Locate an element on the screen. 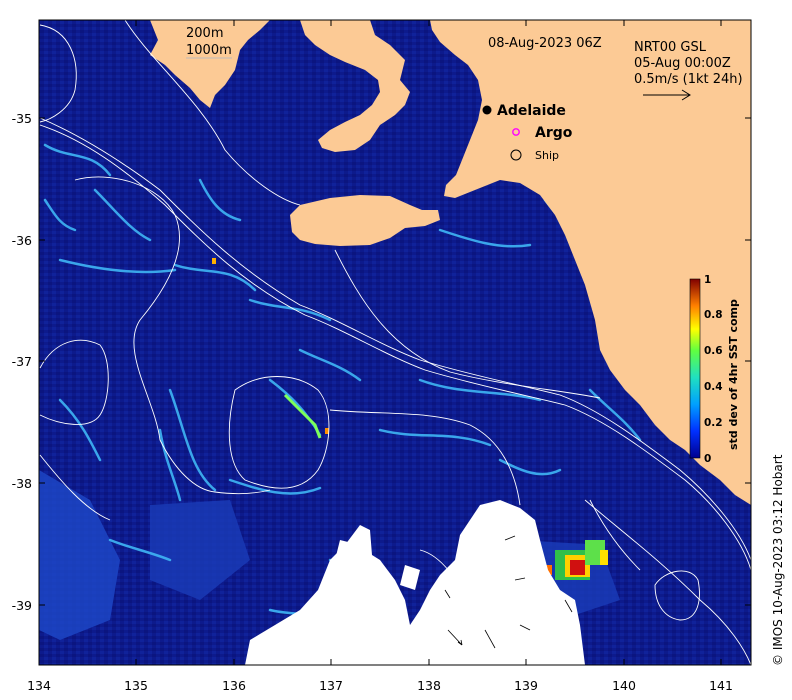 The width and height of the screenshot is (792, 700). current-legend-scale: 0.5m/s (1kt 24h) is located at coordinates (688, 79).